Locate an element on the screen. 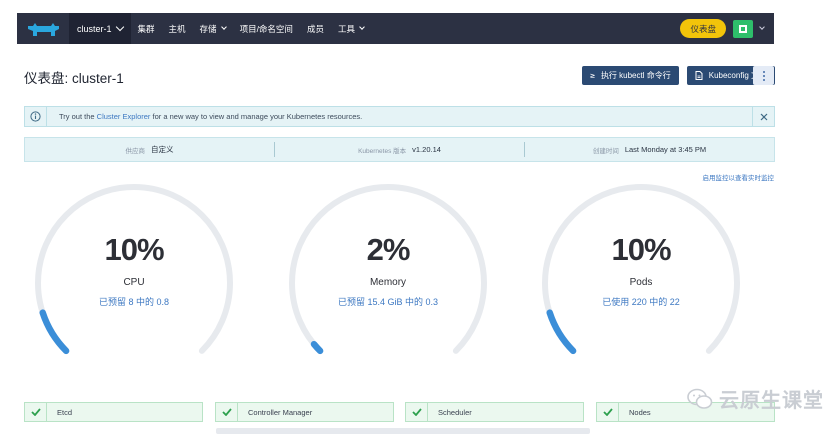  main-menu: 集群 主机 存储 项目/命名空间 成员 工具 is located at coordinates (251, 28).